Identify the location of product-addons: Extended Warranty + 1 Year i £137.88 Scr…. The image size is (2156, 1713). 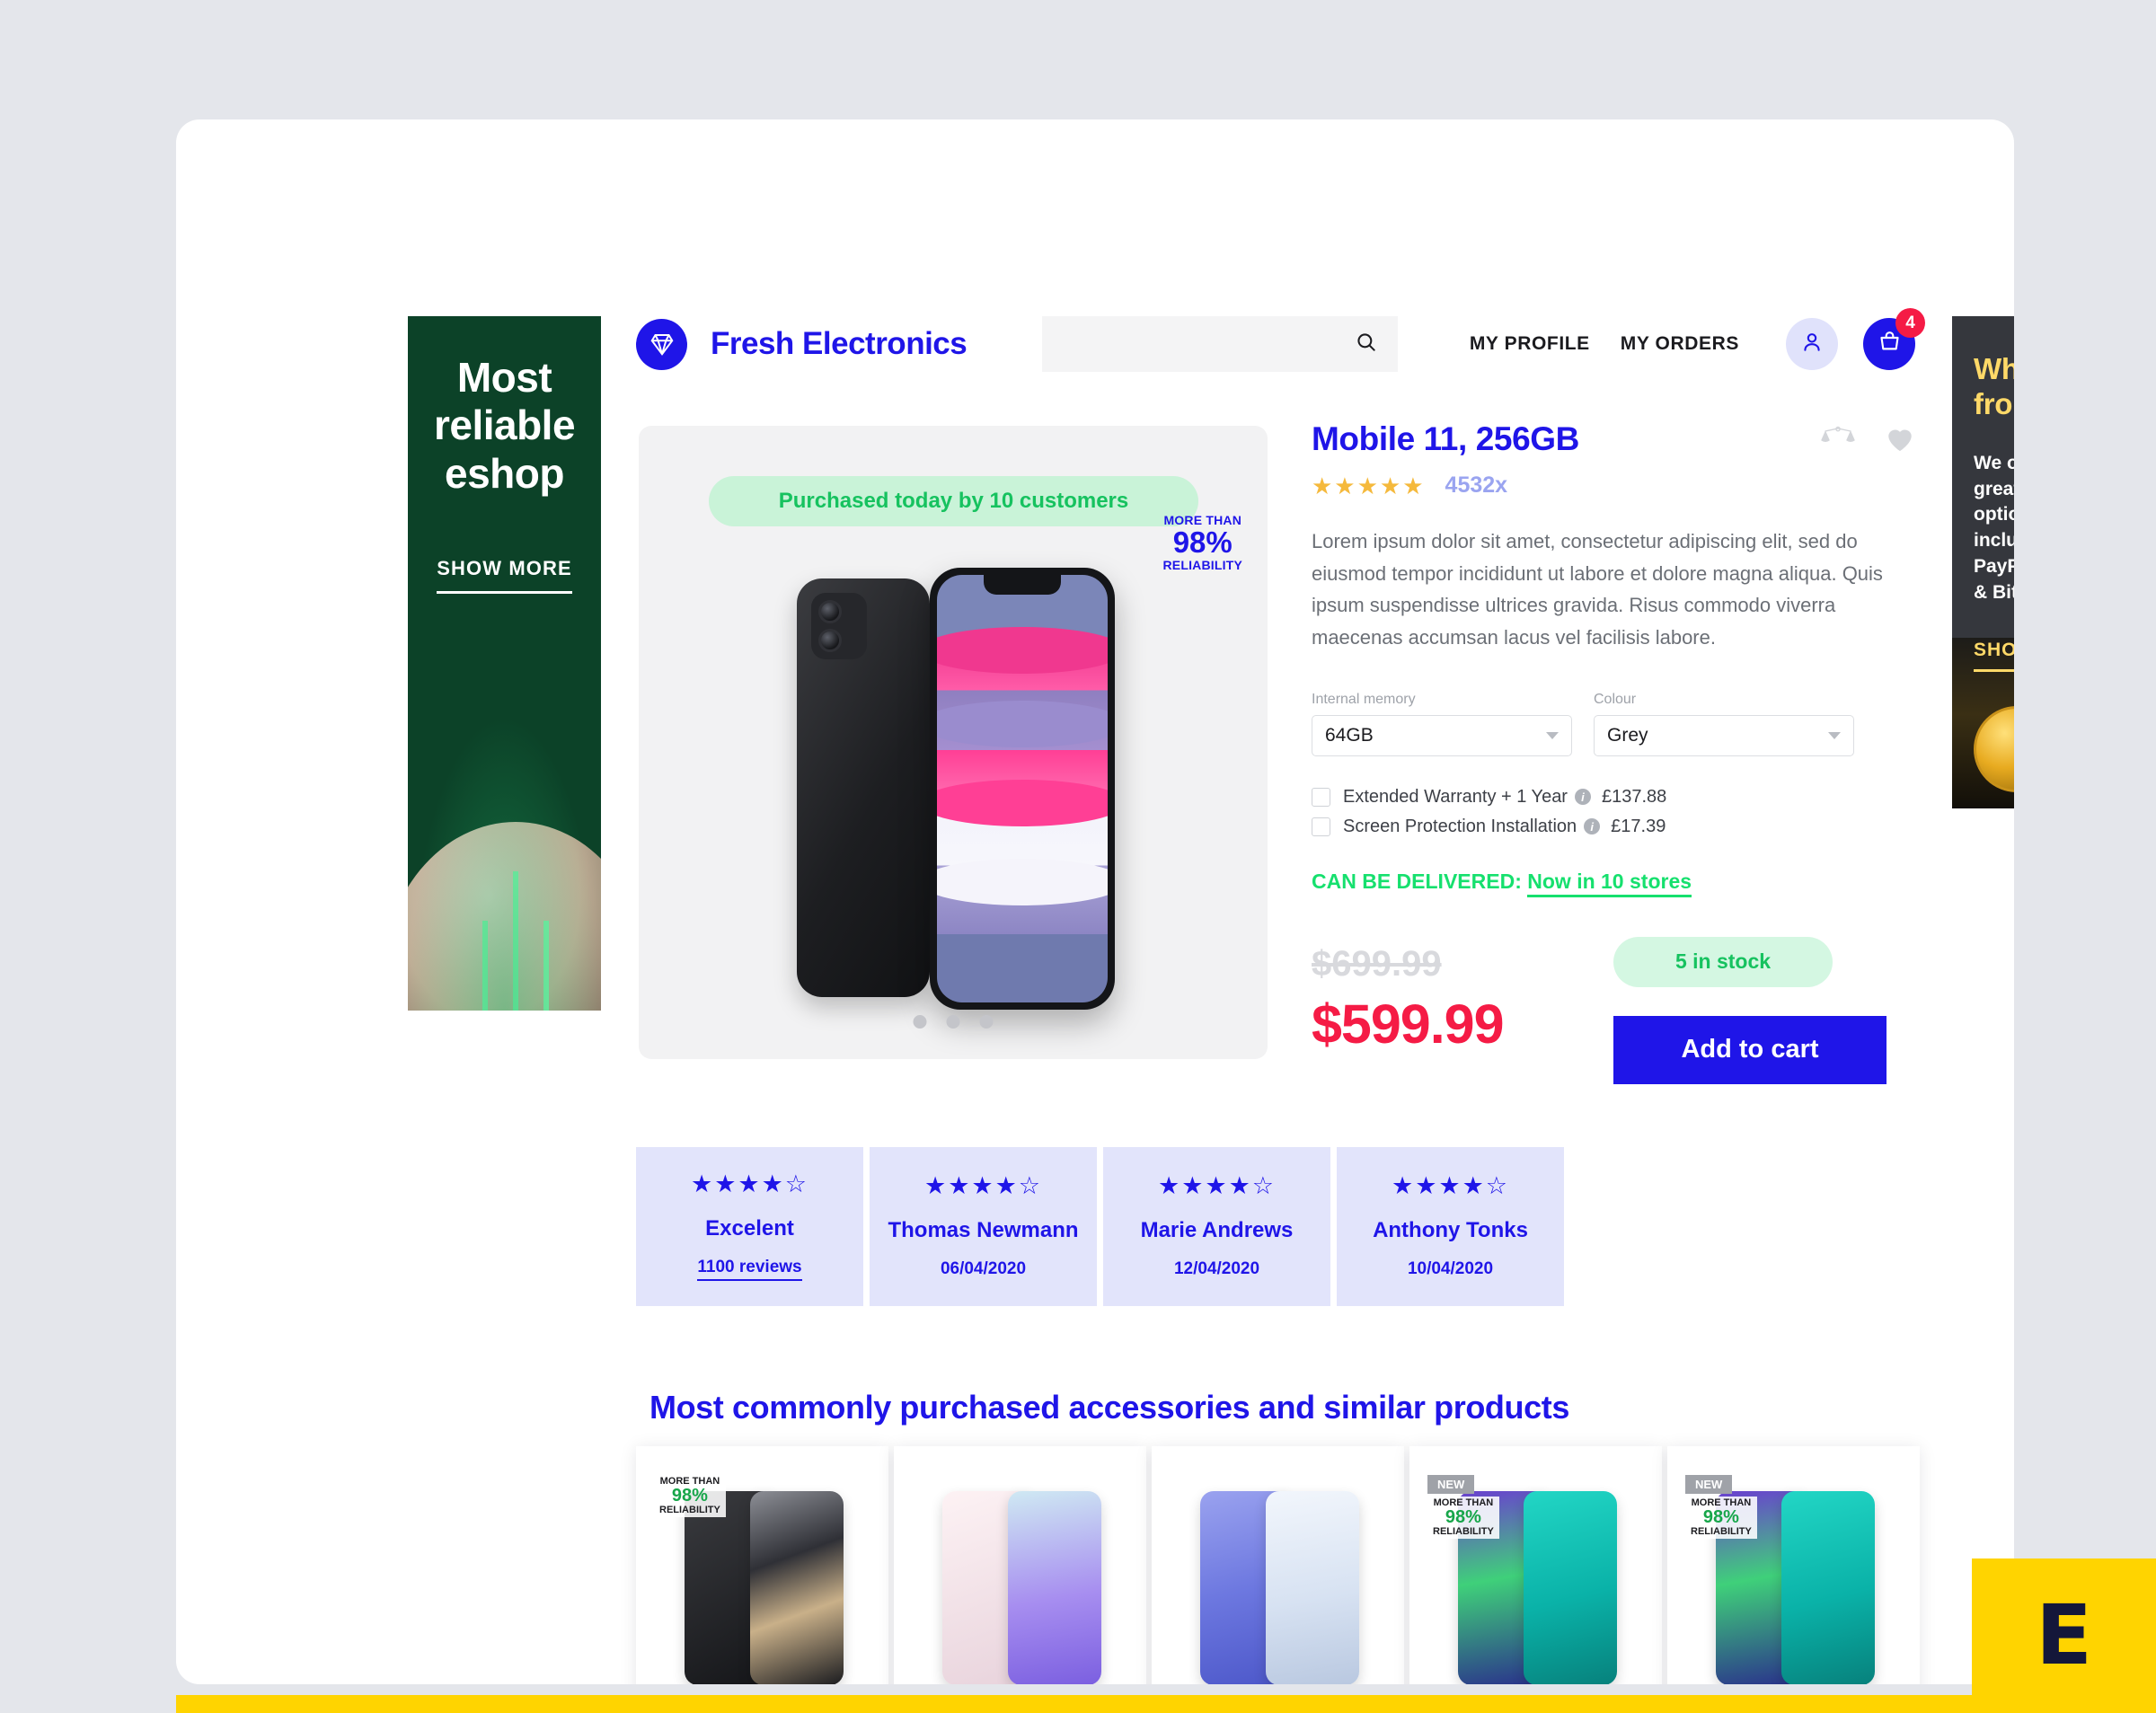
(1613, 812).